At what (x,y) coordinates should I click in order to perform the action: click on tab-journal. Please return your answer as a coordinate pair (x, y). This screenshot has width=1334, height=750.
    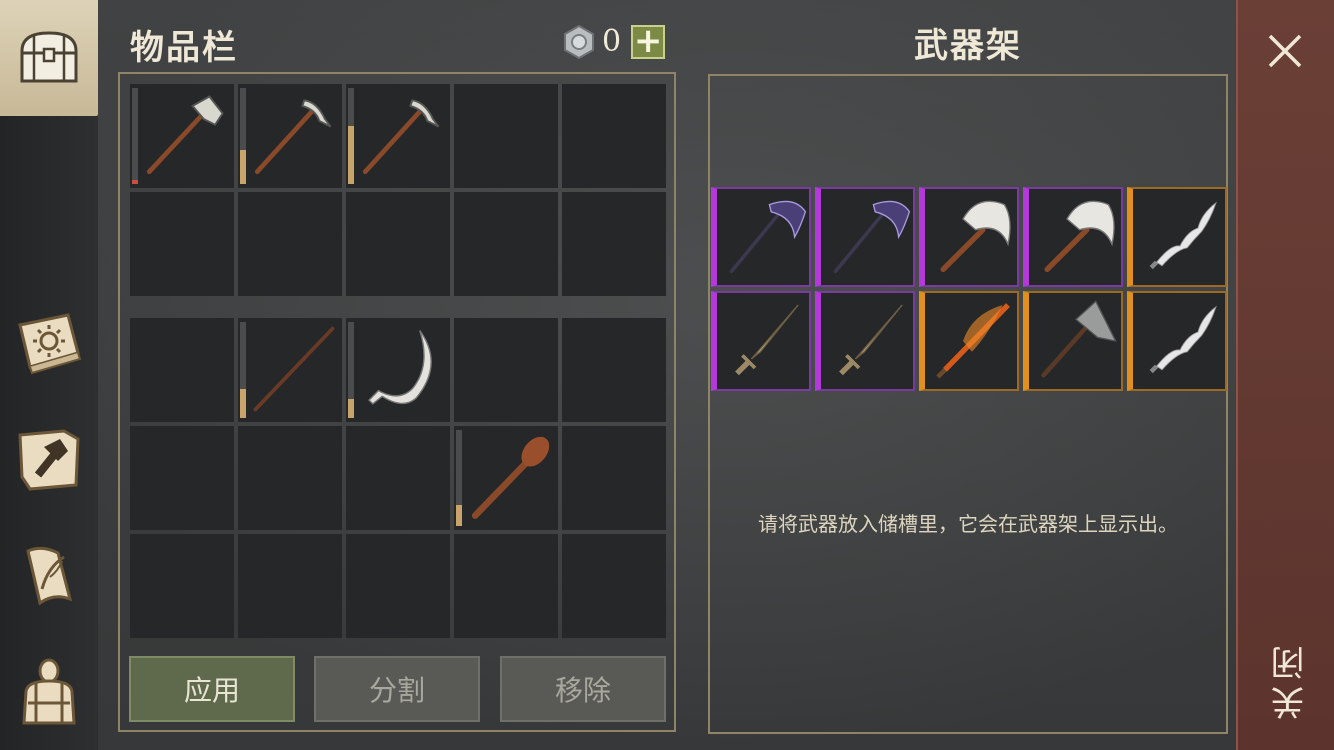
    Looking at the image, I should click on (49, 342).